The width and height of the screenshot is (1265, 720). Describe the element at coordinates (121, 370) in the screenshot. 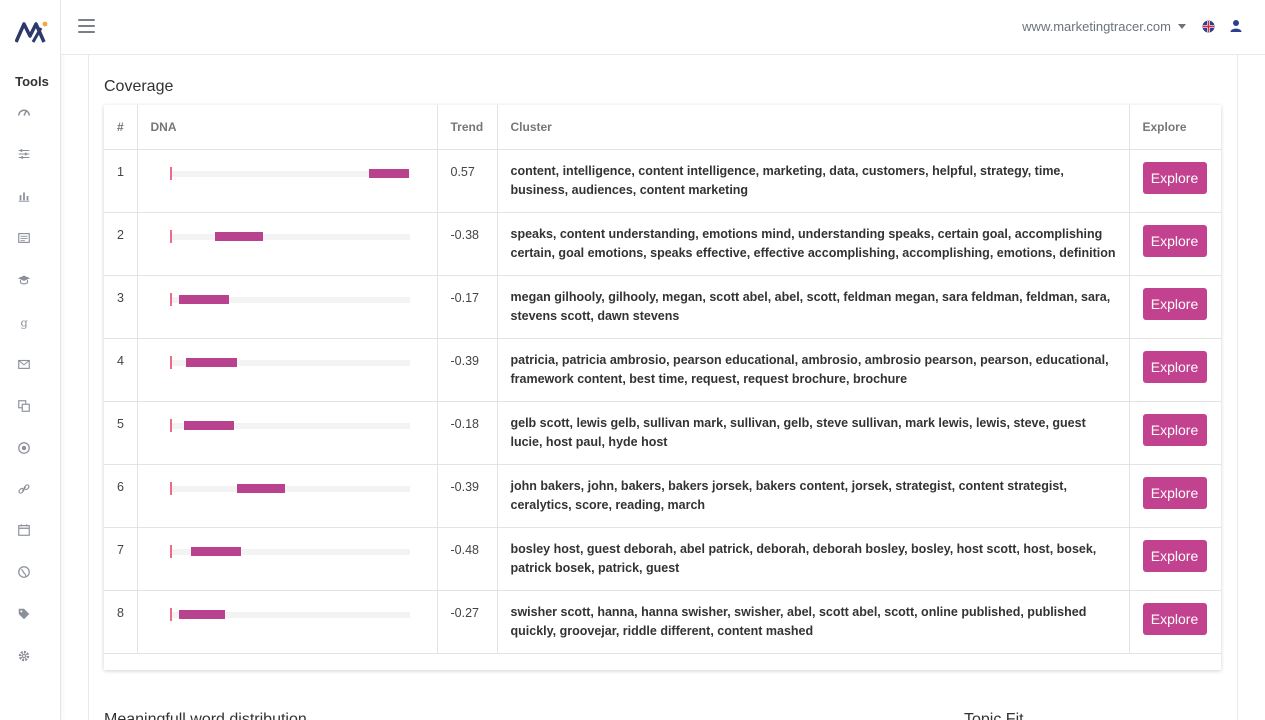

I see `row-number: 4` at that location.